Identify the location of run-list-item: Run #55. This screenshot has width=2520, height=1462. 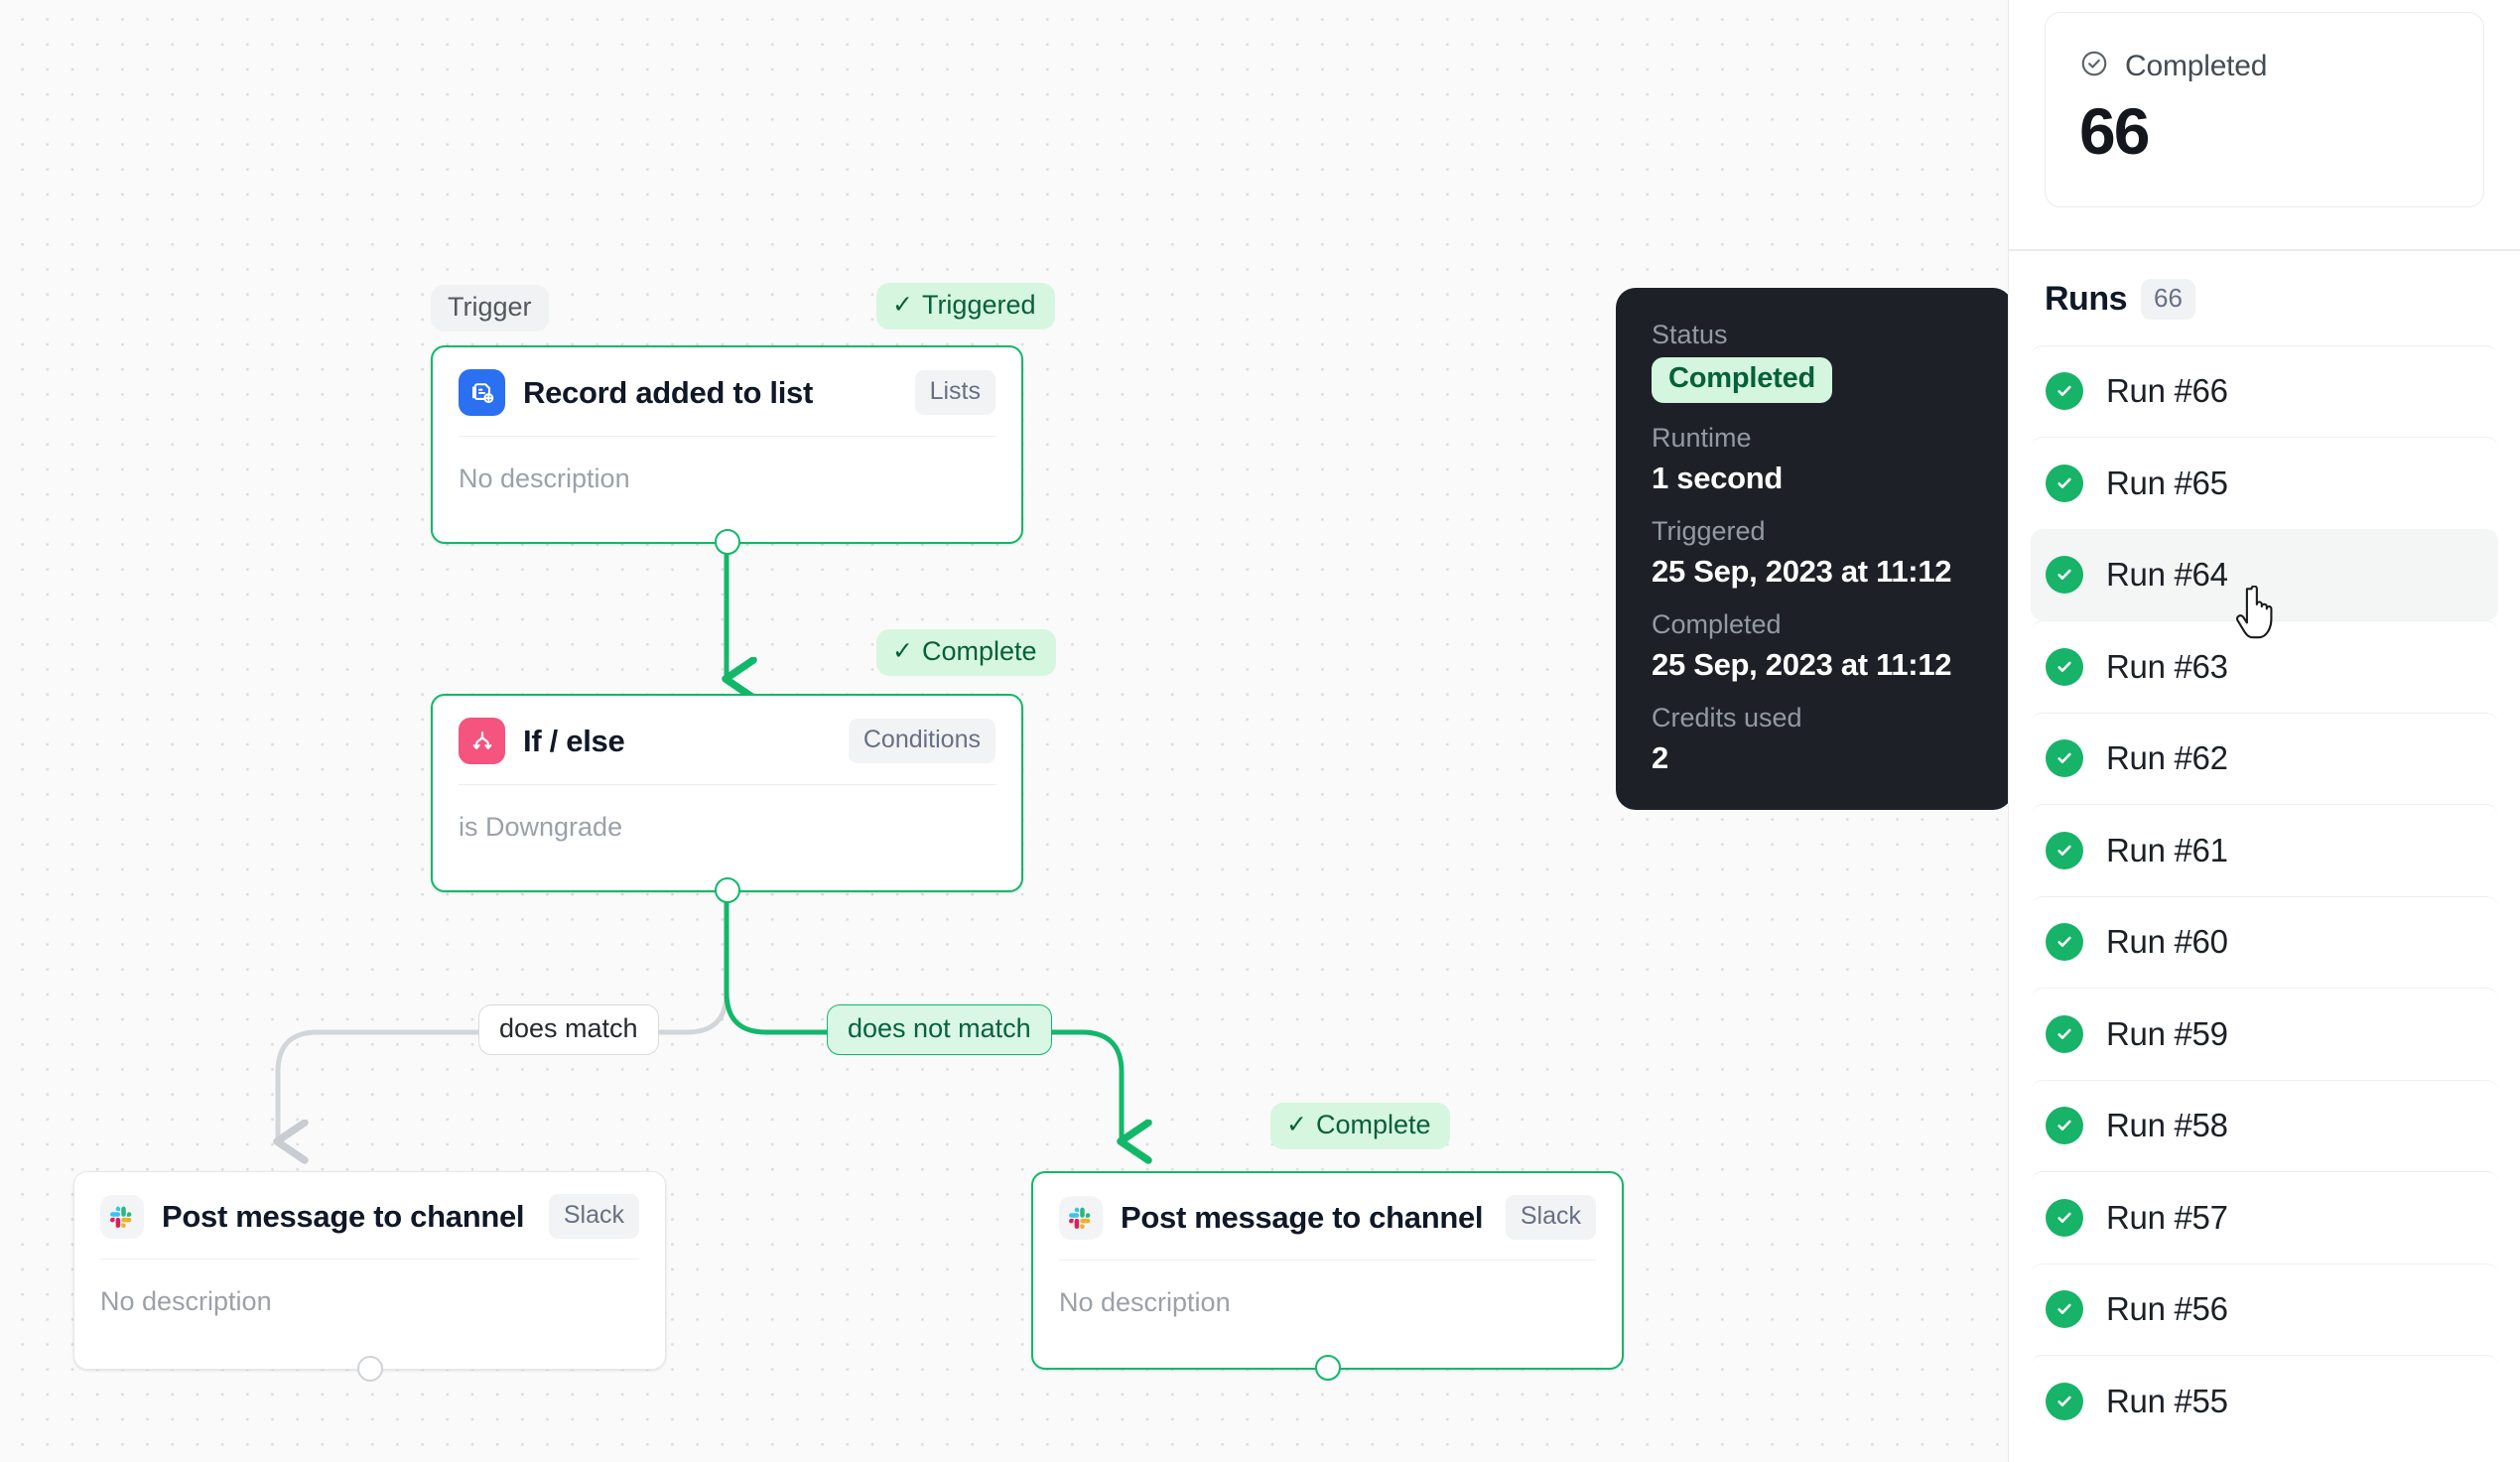
(2264, 1401).